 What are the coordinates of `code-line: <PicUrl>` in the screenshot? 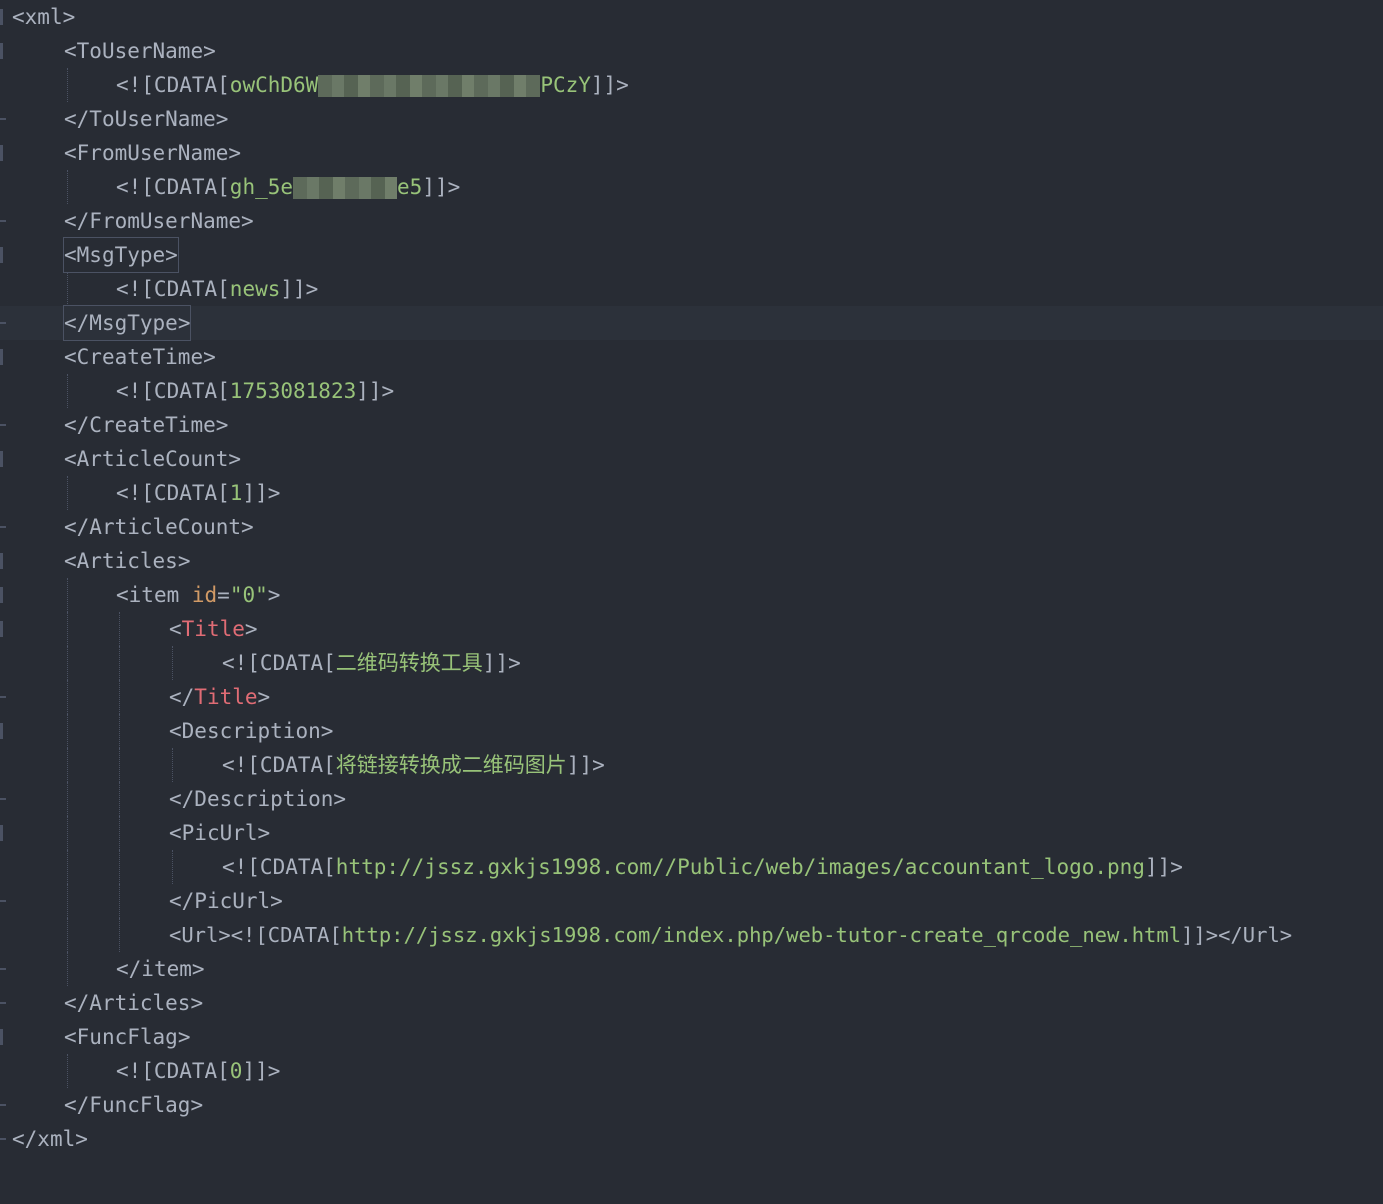 It's located at (691, 833).